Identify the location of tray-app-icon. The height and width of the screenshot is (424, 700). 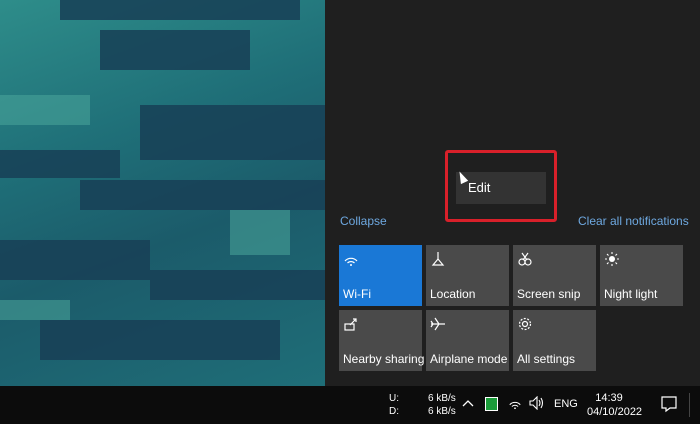
(491, 404).